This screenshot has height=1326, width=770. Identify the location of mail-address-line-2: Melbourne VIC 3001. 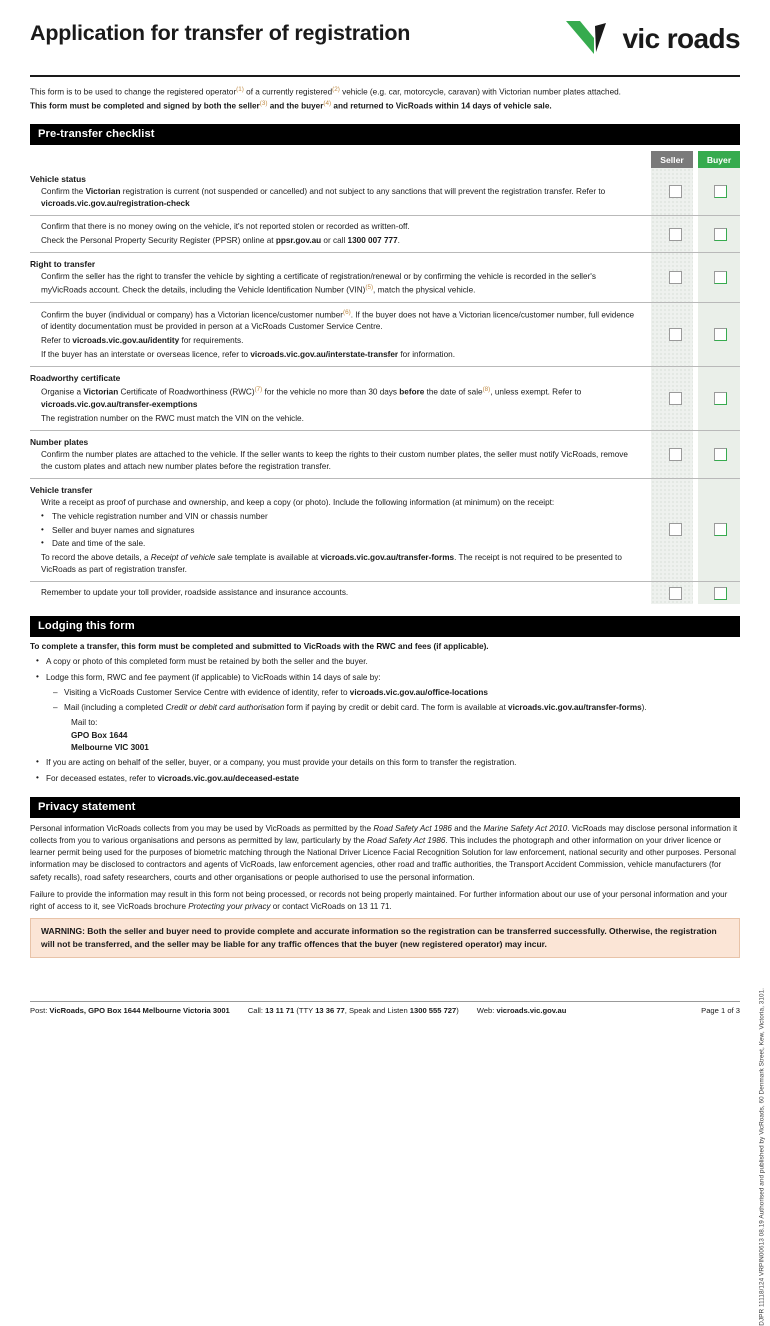
(110, 748).